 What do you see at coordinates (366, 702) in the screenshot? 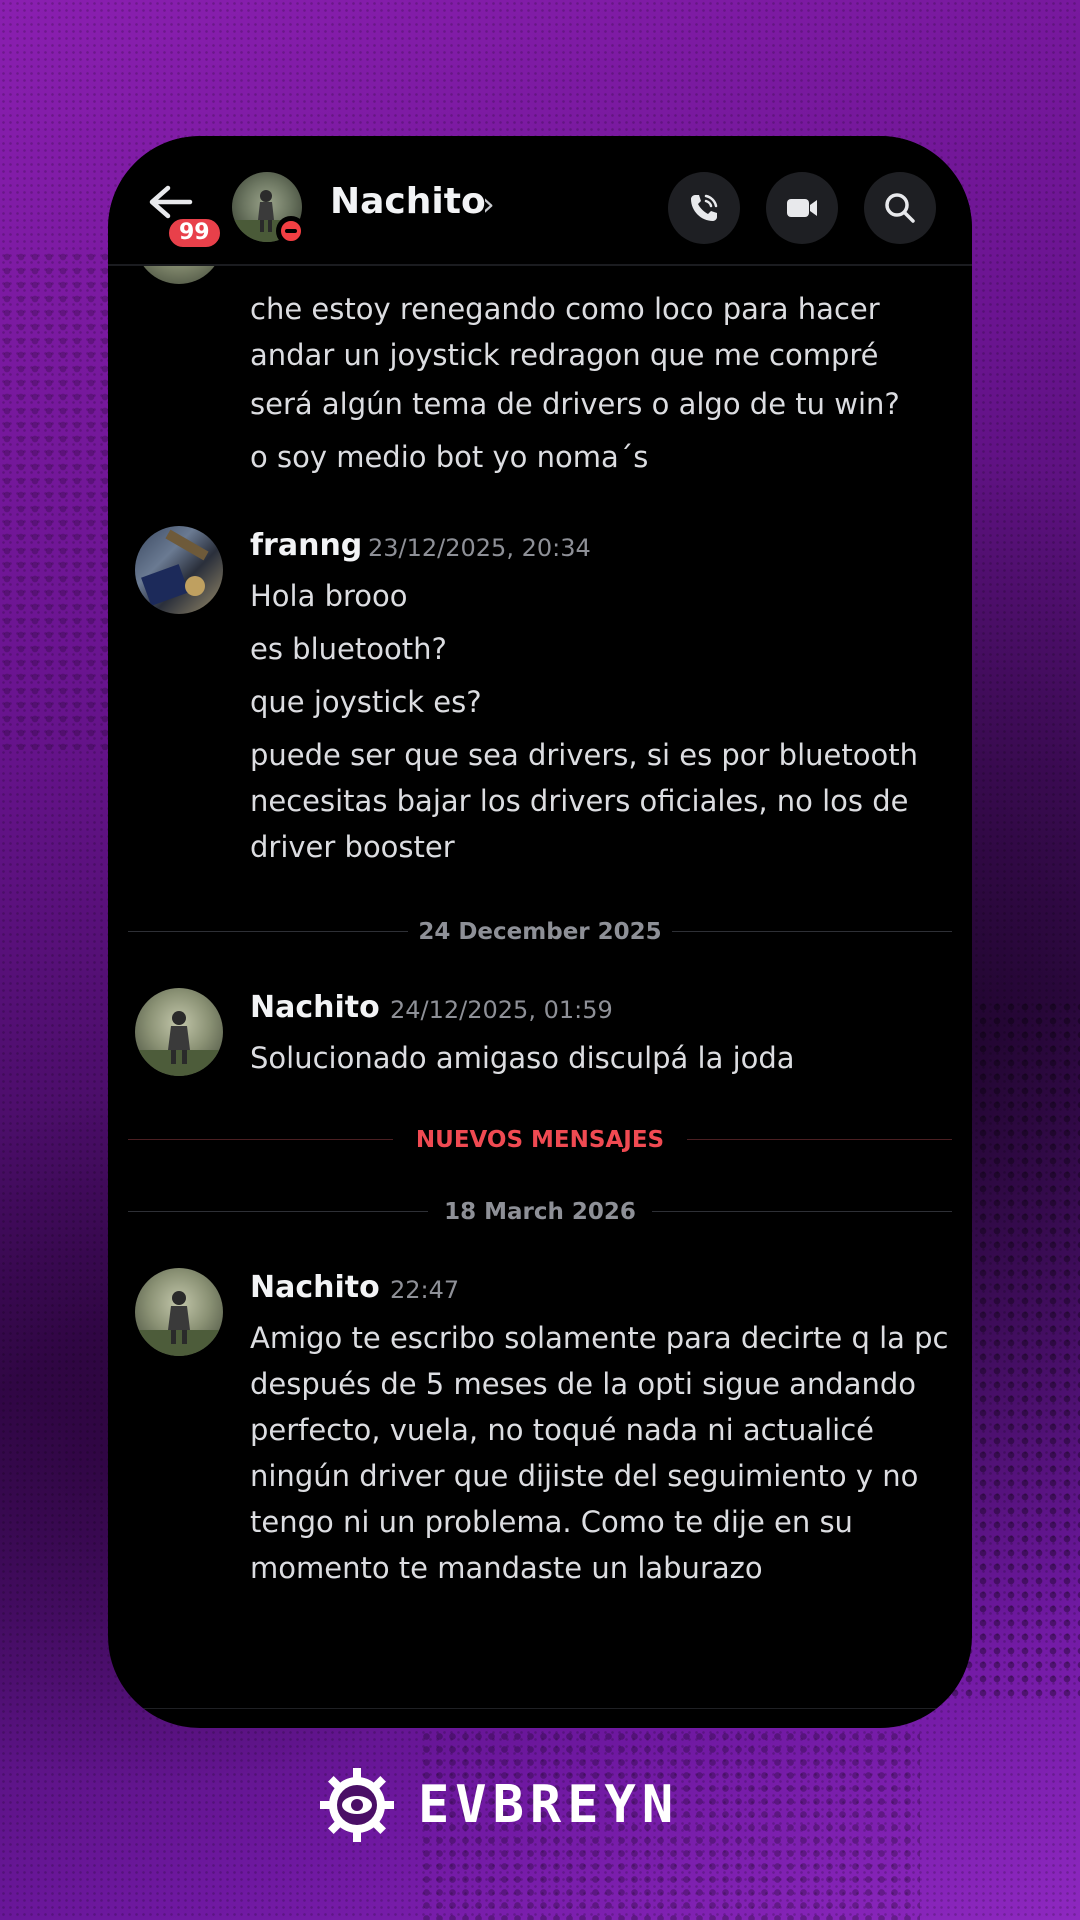
I see `message-text: que joystick es?` at bounding box center [366, 702].